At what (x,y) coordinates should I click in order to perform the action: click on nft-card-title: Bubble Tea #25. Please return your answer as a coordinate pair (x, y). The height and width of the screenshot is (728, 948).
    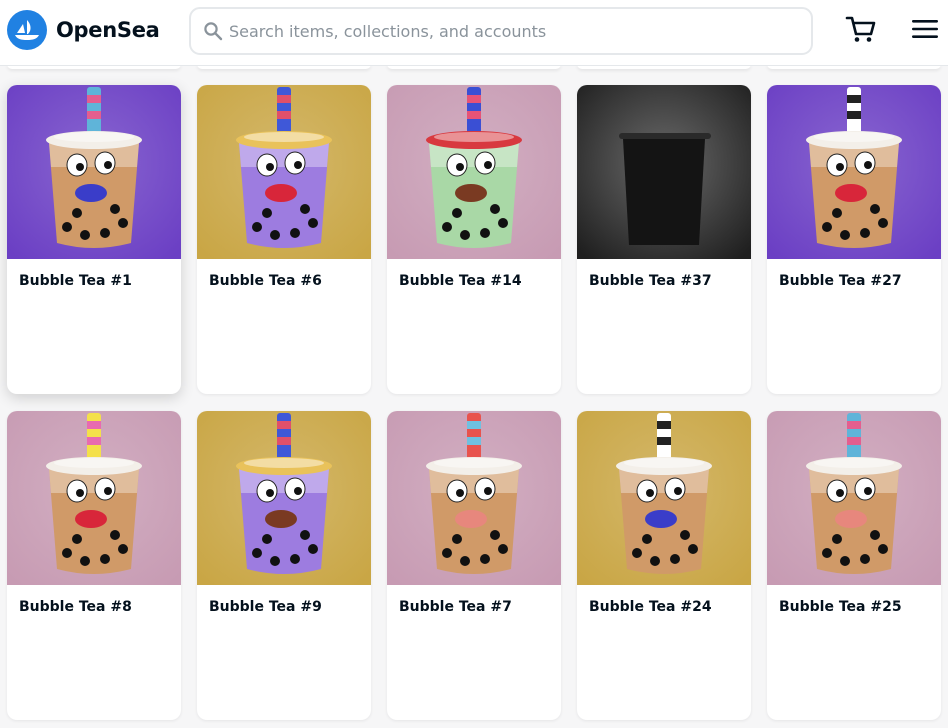
    Looking at the image, I should click on (840, 607).